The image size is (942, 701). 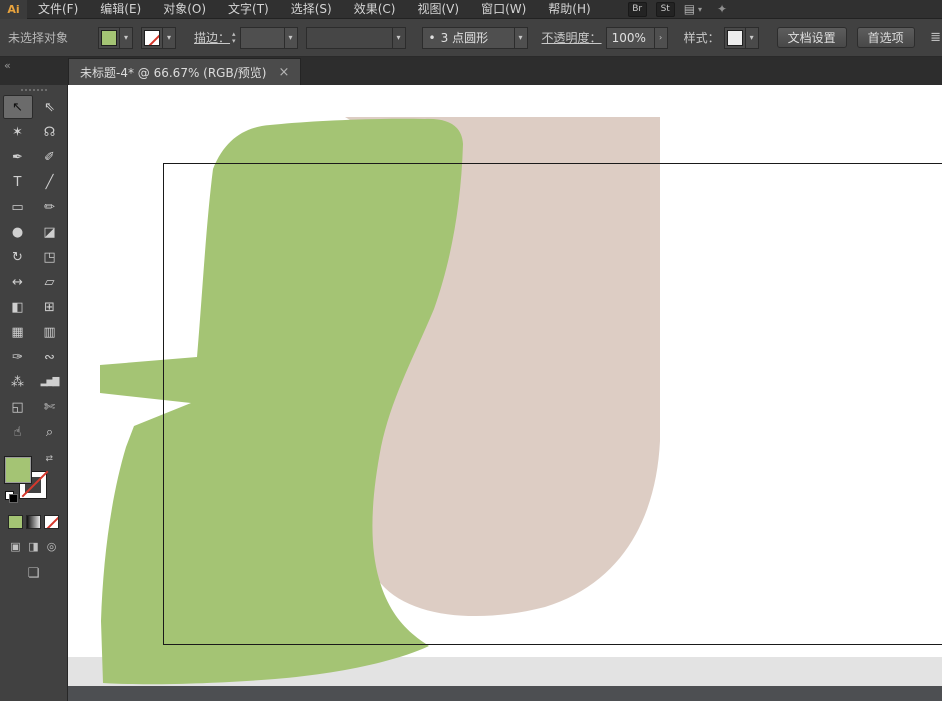 I want to click on perspective-grid-tool: ⊞, so click(x=50, y=307).